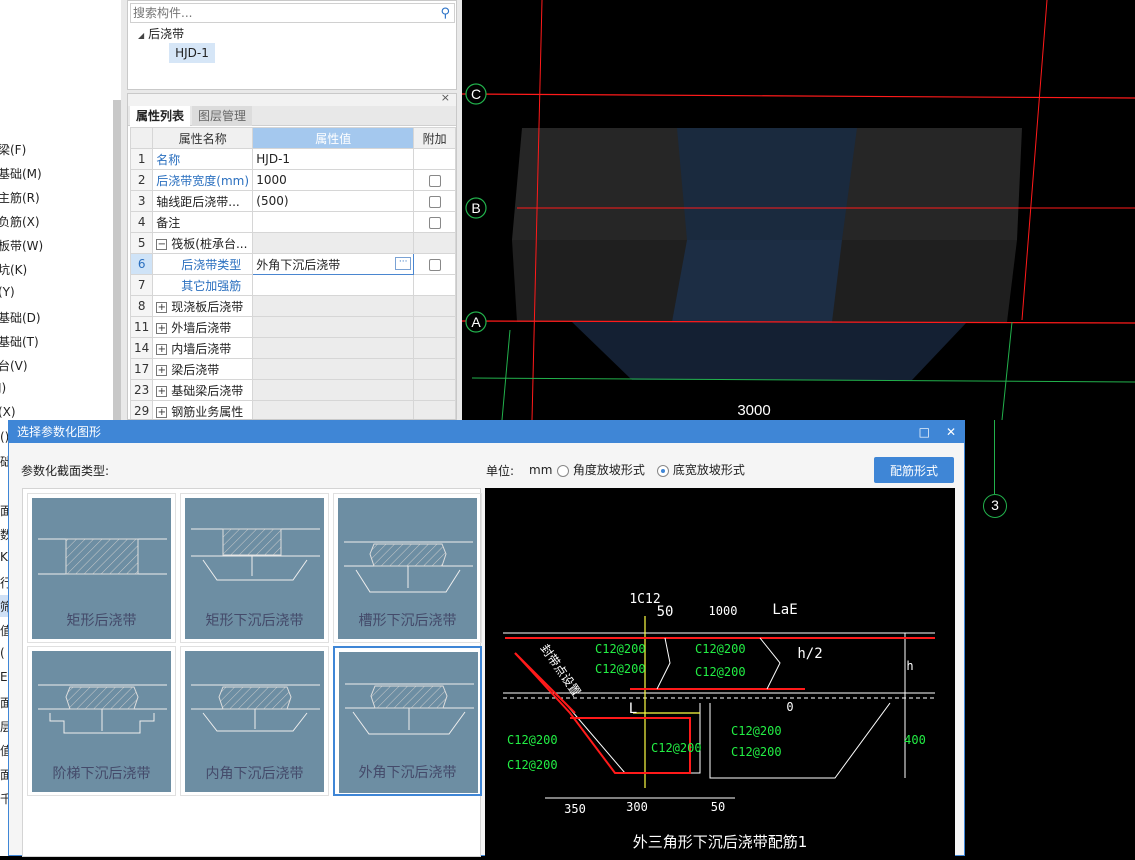  What do you see at coordinates (500, 471) in the screenshot?
I see `unit-label: 单位:` at bounding box center [500, 471].